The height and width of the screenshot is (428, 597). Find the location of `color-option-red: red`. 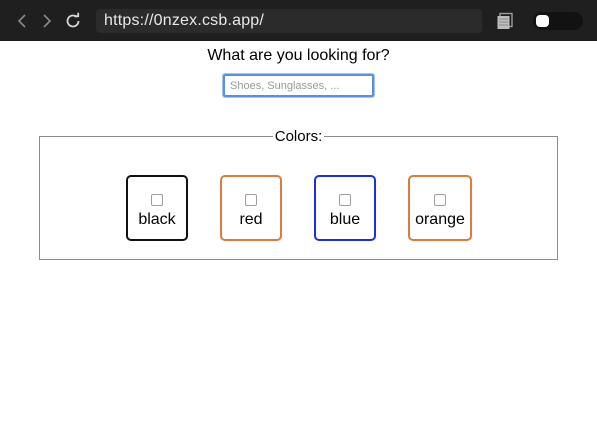

color-option-red: red is located at coordinates (251, 208).